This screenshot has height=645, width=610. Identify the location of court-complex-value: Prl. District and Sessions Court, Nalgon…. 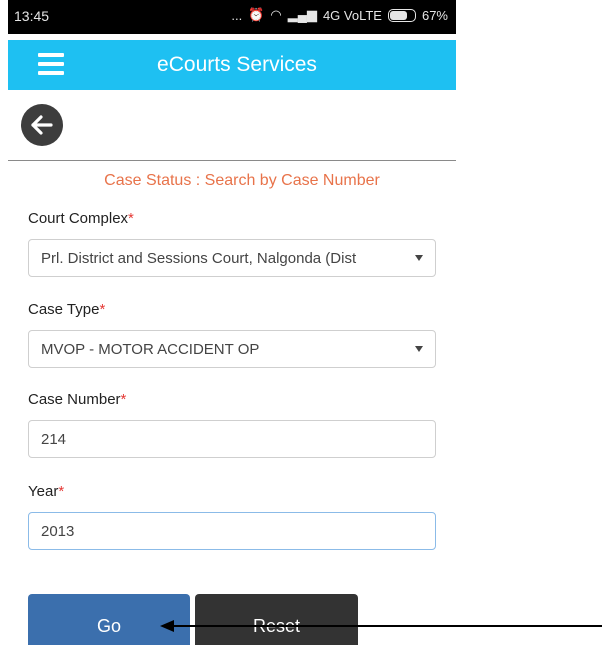
(199, 258).